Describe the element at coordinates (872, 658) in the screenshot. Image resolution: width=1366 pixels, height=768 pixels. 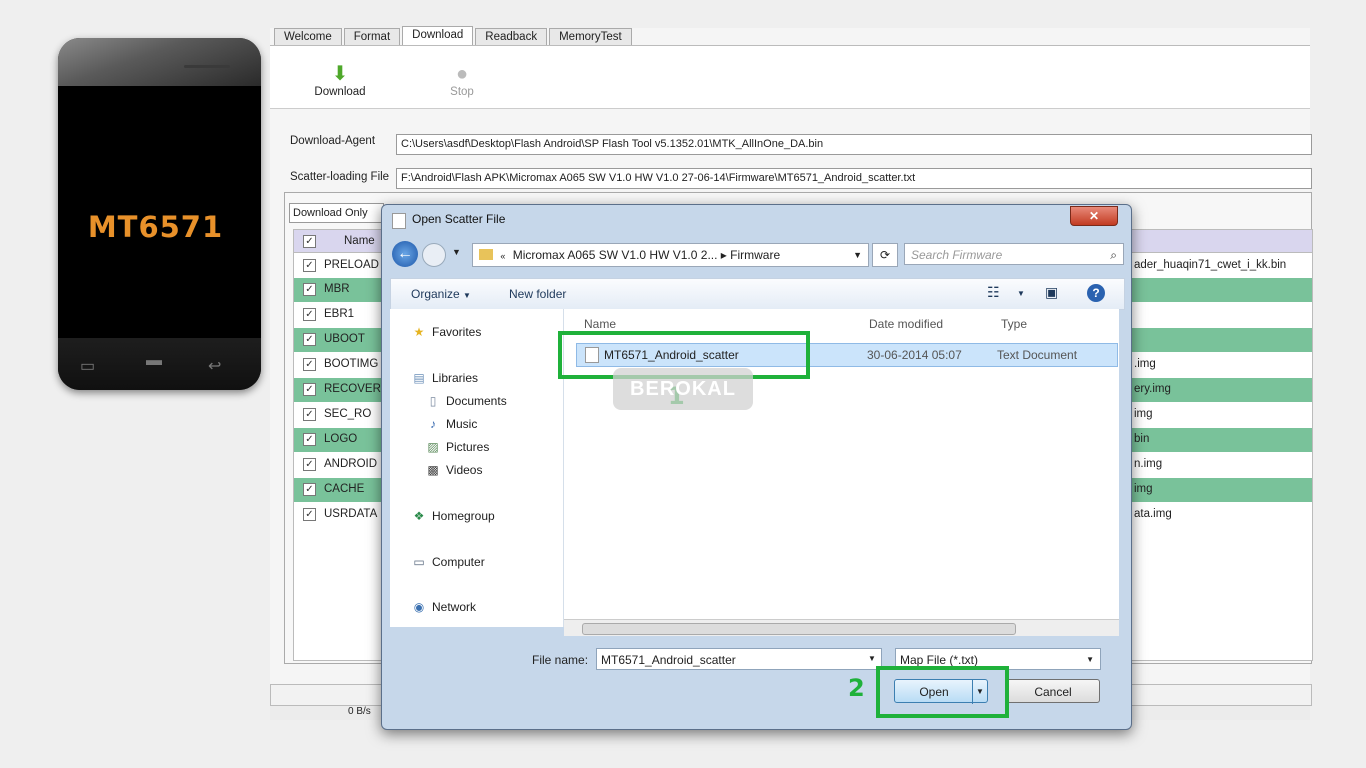
I see `file-name-dropdown-icon: ▼` at that location.